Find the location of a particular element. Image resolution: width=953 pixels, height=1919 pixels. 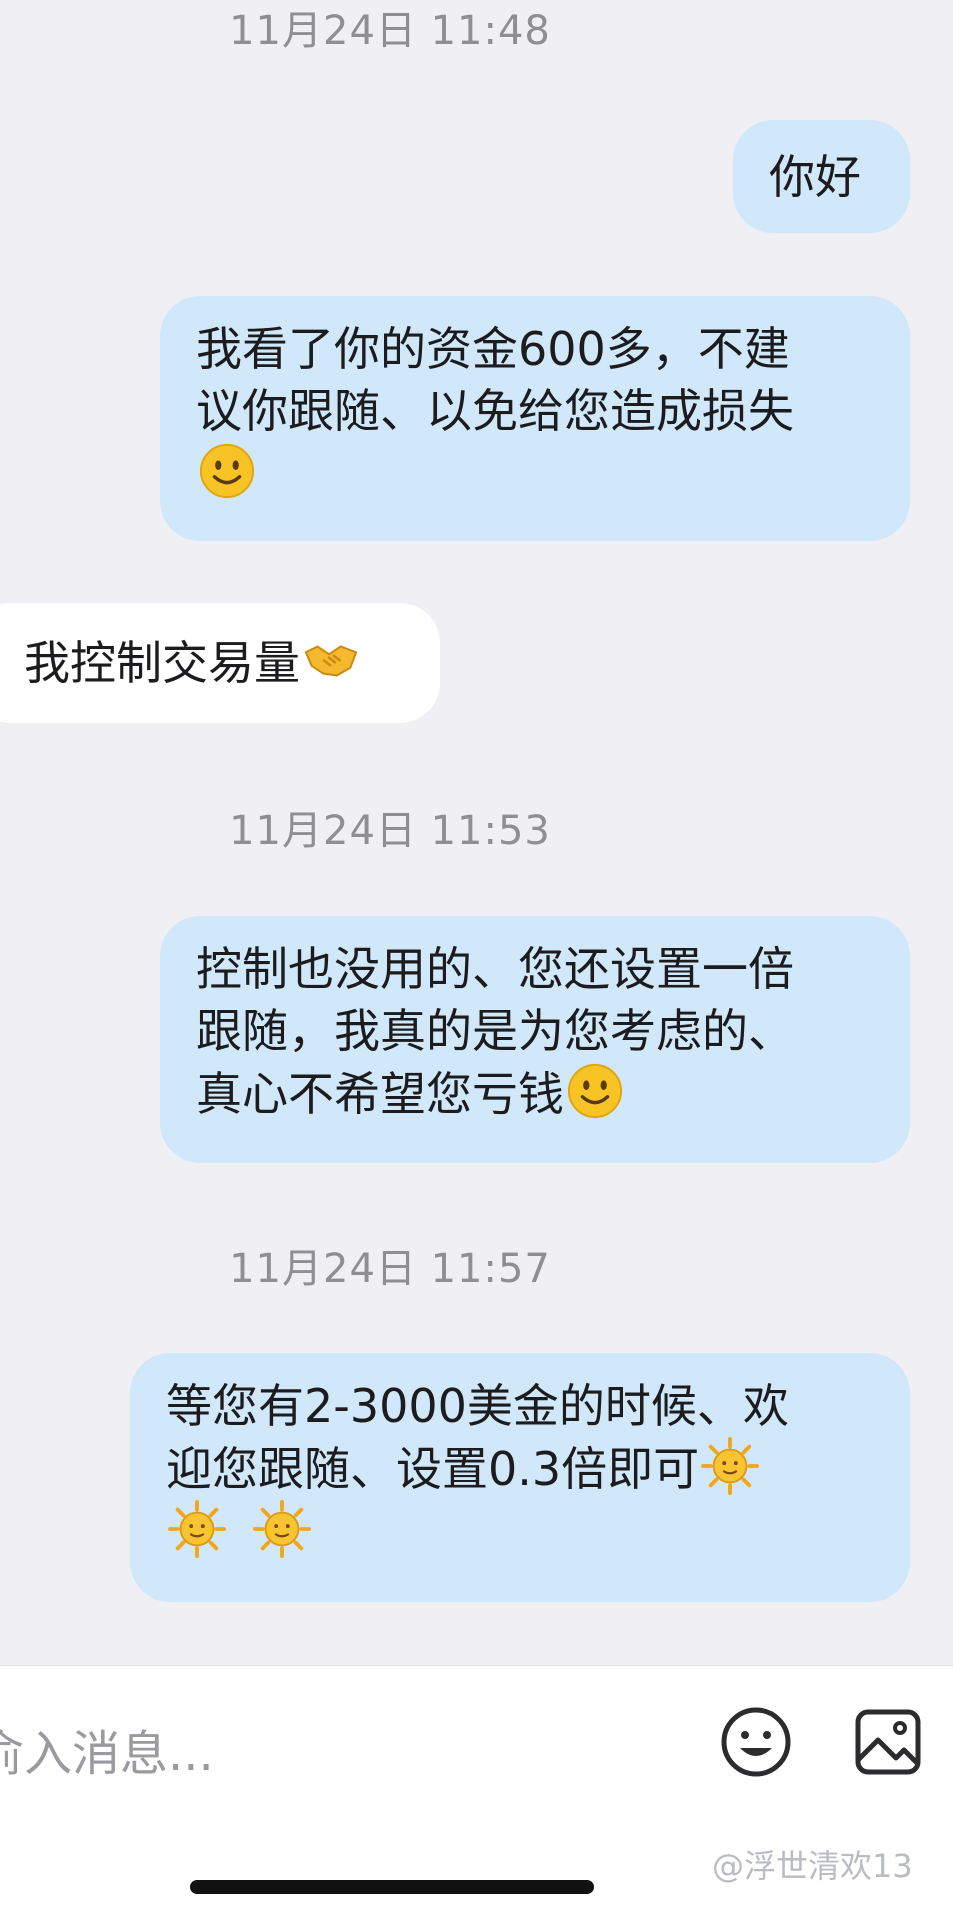

message-bubble-outgoing: 控制也没用的、您还设置一倍 跟随，我真的是为您考虑的、 真心不希望您亏钱 is located at coordinates (535, 1039).